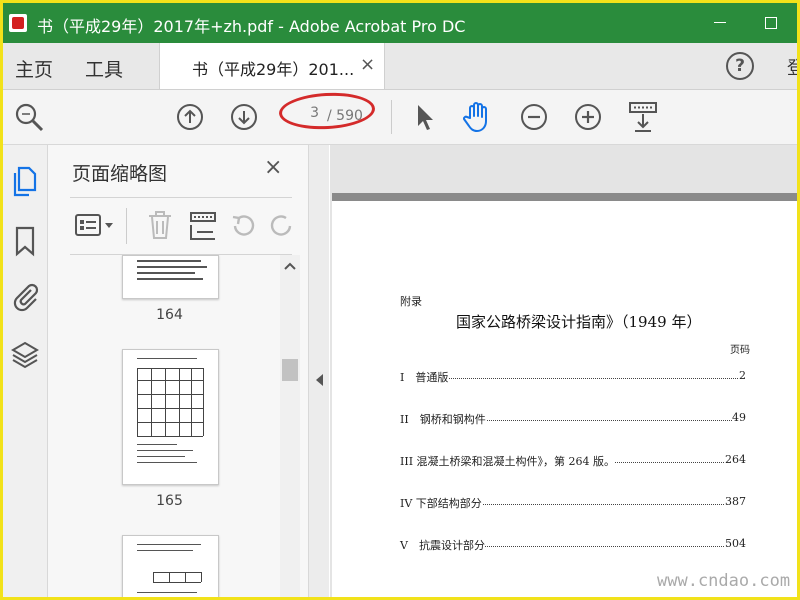 This screenshot has height=600, width=800. I want to click on attachment-icon, so click(25, 297).